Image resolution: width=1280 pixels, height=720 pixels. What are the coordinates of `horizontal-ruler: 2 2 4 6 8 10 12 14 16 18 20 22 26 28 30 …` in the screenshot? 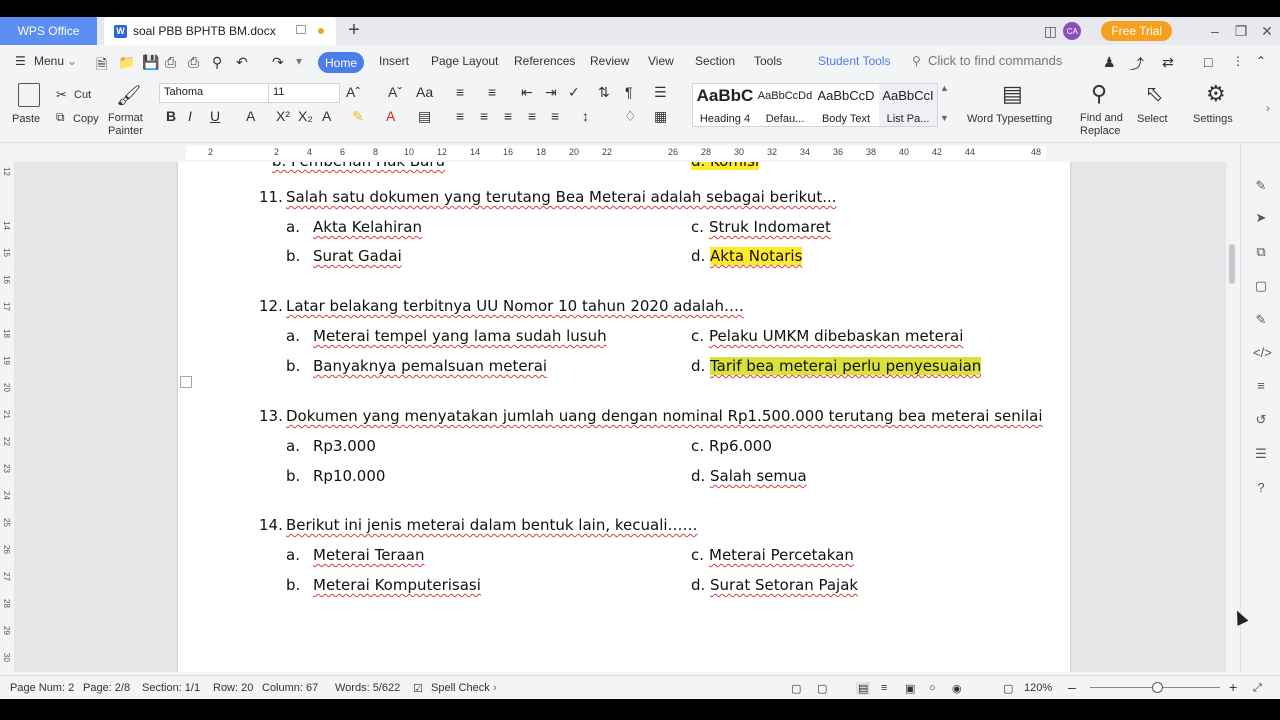 It's located at (613, 153).